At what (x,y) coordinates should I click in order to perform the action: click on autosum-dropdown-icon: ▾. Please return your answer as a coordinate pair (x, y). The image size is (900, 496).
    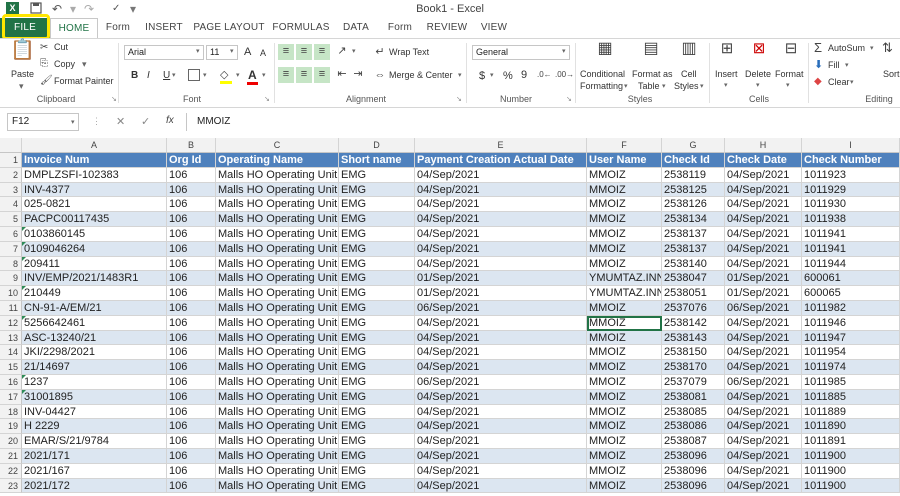
    Looking at the image, I should click on (872, 48).